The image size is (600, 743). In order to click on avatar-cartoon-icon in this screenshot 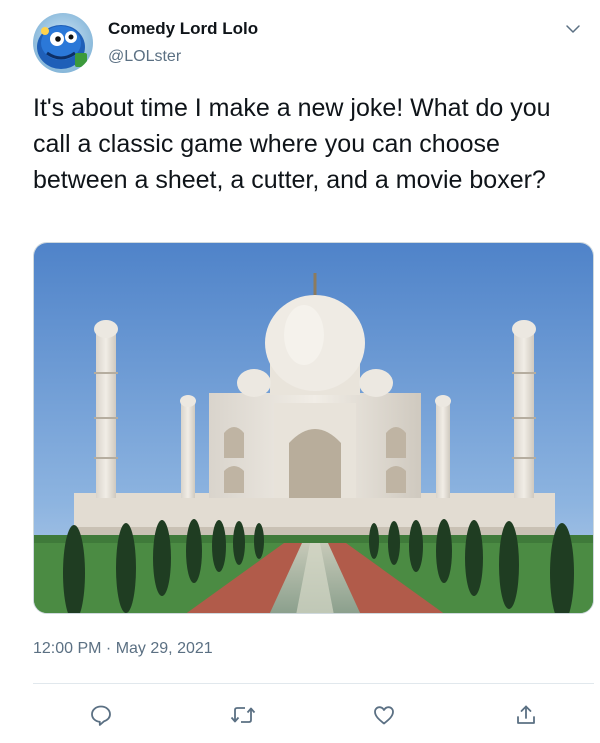, I will do `click(63, 43)`.